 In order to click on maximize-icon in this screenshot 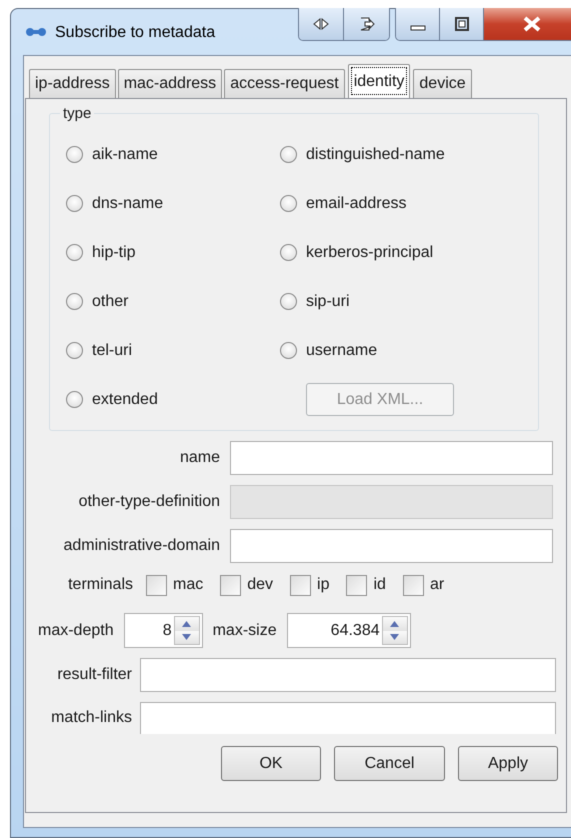, I will do `click(462, 24)`.